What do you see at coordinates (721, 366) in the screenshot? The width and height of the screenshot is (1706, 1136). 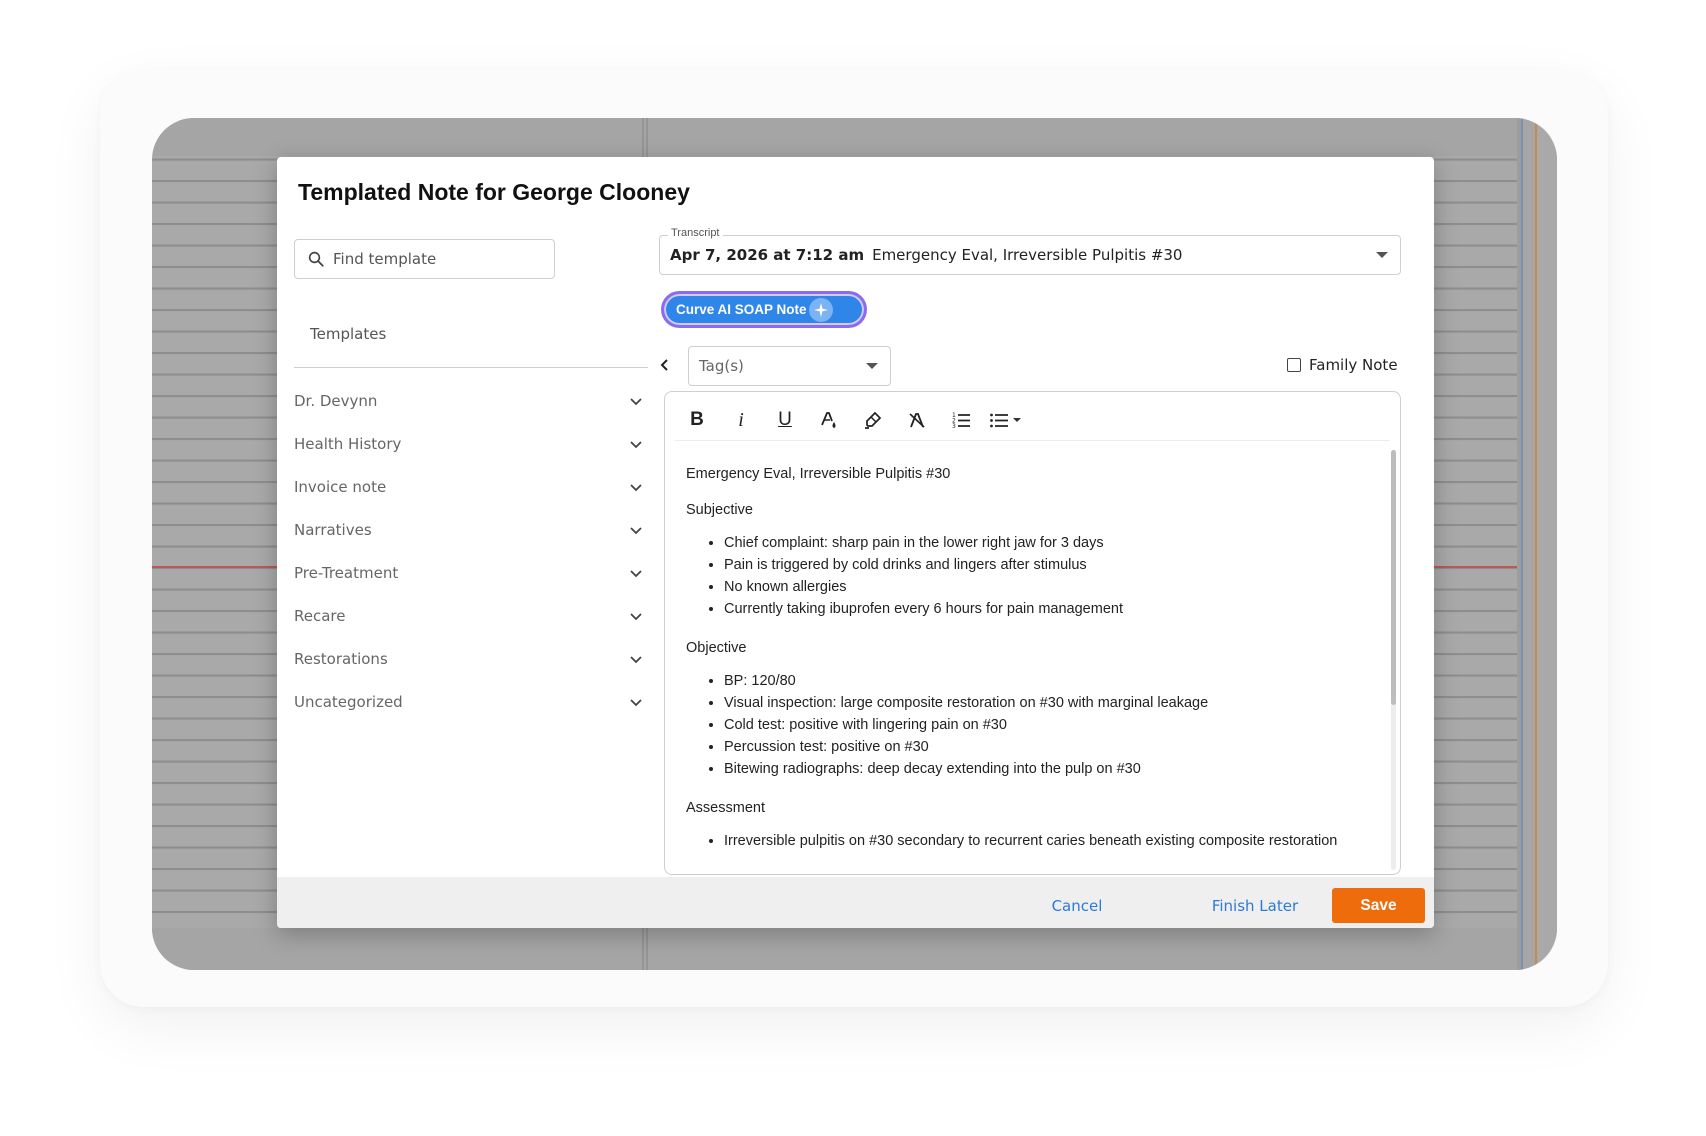 I see `tags-placeholder: Tag(s)` at bounding box center [721, 366].